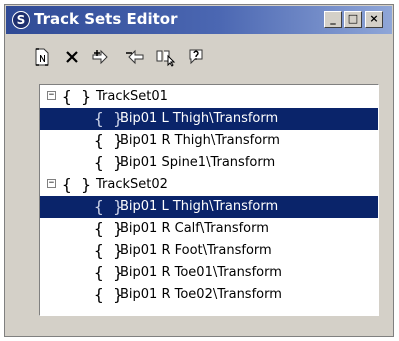 This screenshot has height=341, width=399. I want to click on track-row: { } Bip01 R Thigh\Transform, so click(209, 141).